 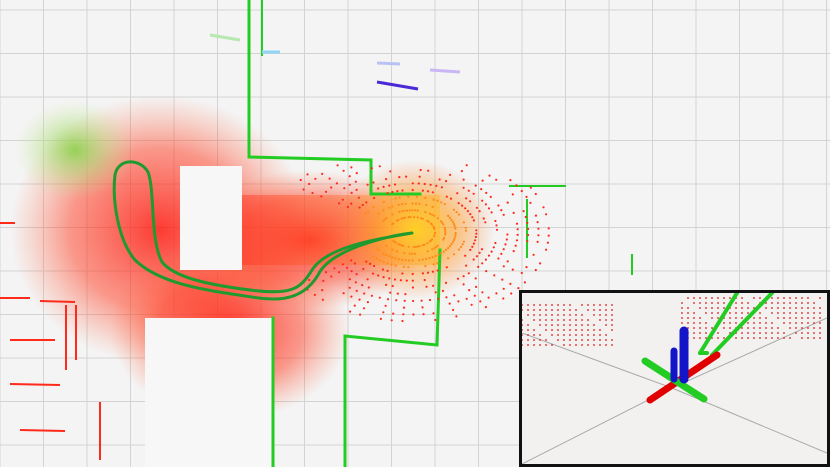 I want to click on heat-blob-right, so click(x=415, y=230).